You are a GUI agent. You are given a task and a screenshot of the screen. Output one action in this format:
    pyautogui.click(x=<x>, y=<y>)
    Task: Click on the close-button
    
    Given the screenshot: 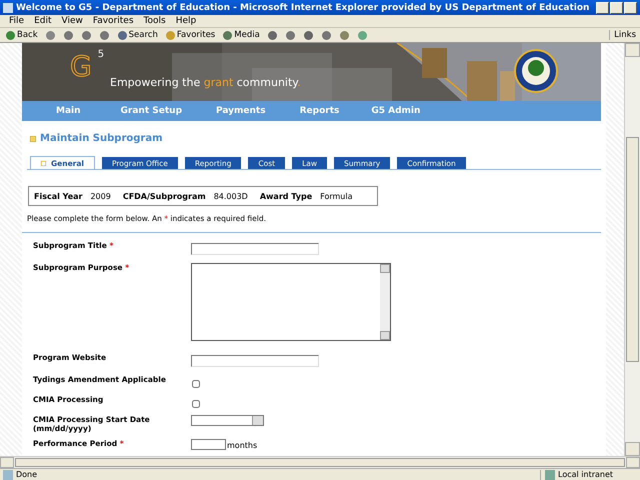 What is the action you would take?
    pyautogui.click(x=630, y=8)
    